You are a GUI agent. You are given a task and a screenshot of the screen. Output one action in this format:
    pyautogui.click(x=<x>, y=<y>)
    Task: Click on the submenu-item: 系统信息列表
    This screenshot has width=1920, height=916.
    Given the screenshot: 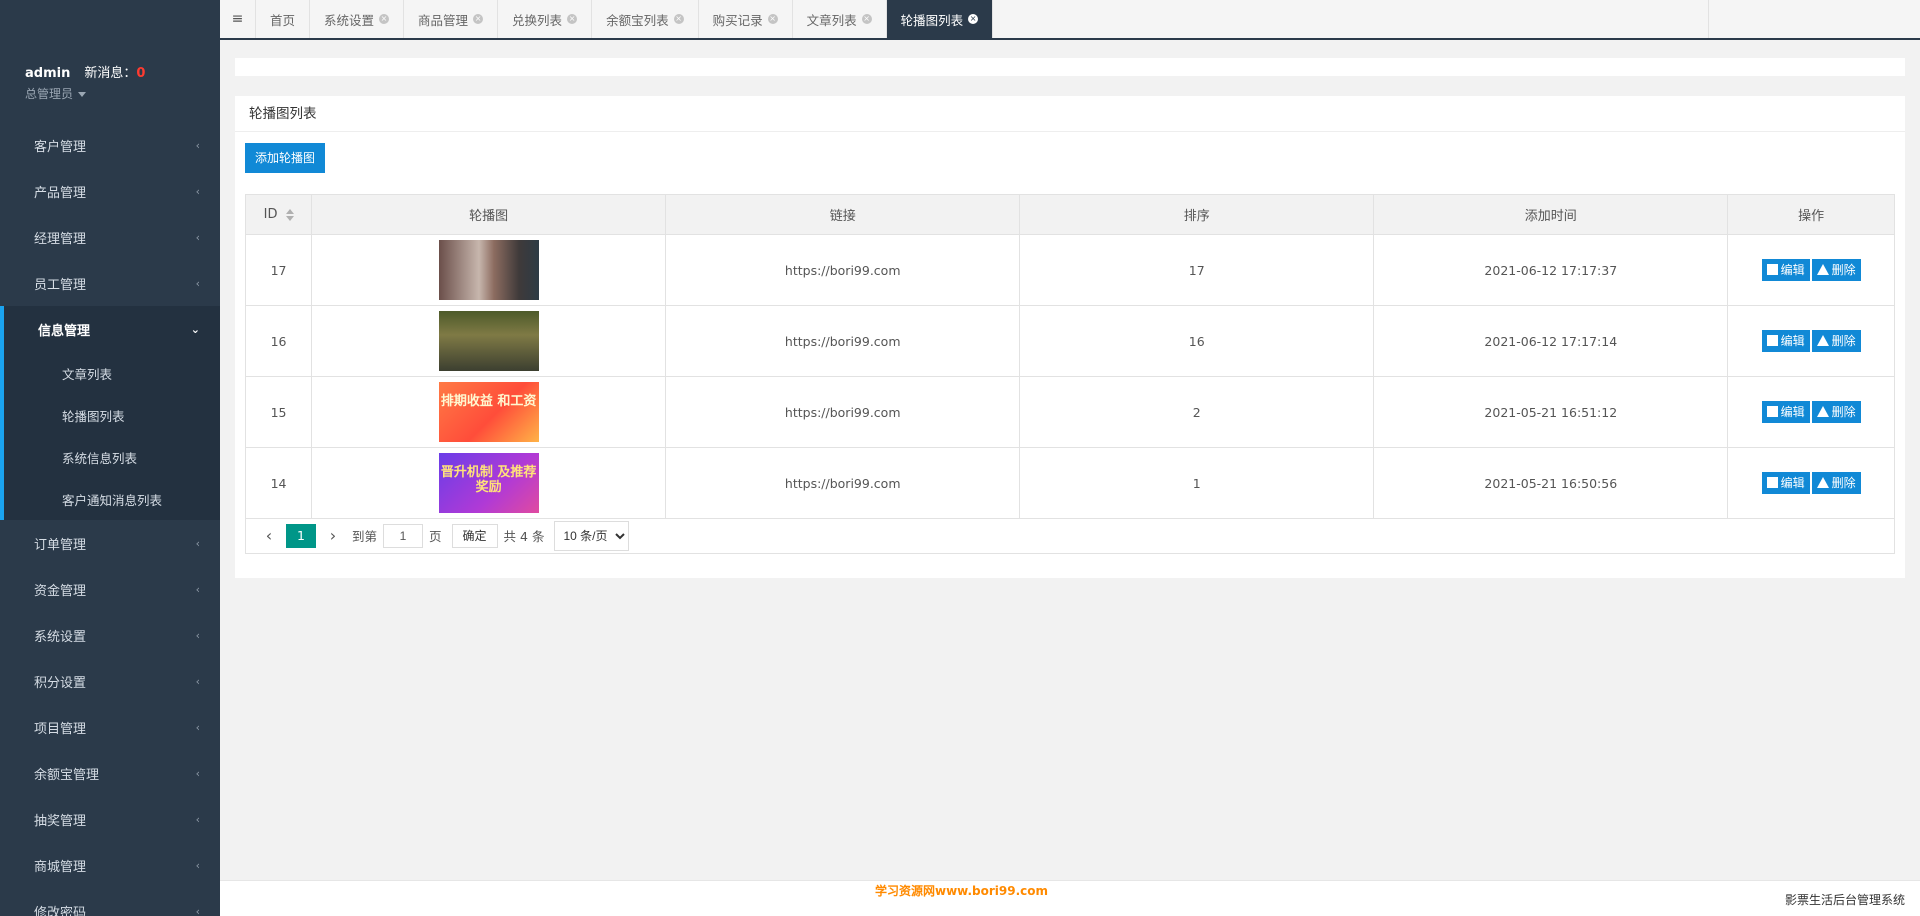 What is the action you would take?
    pyautogui.click(x=112, y=457)
    